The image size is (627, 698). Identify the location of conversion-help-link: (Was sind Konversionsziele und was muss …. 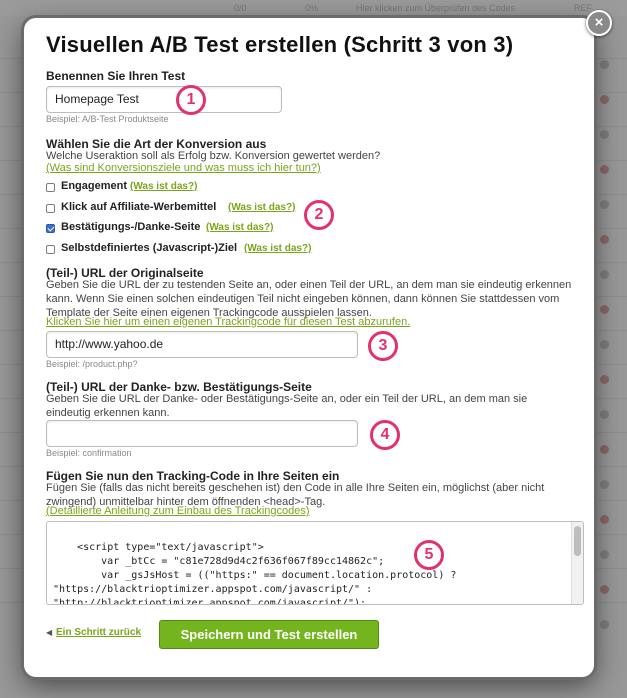
(183, 168).